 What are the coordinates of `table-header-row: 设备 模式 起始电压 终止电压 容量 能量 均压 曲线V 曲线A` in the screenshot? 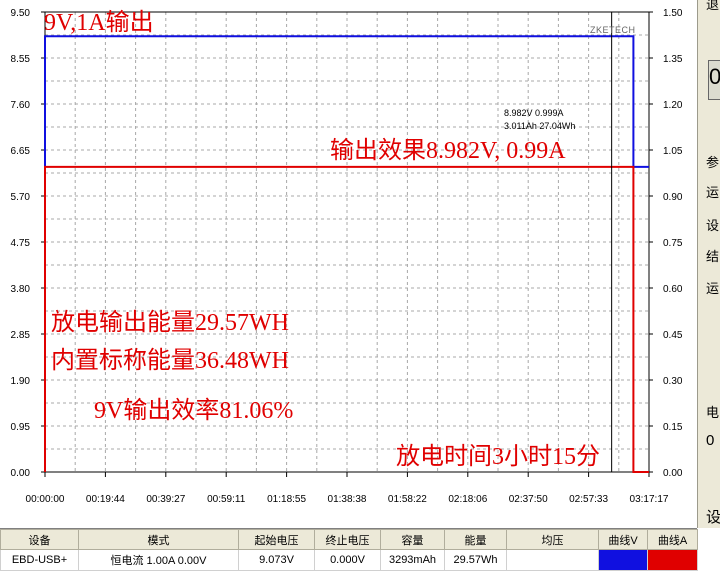 It's located at (349, 539).